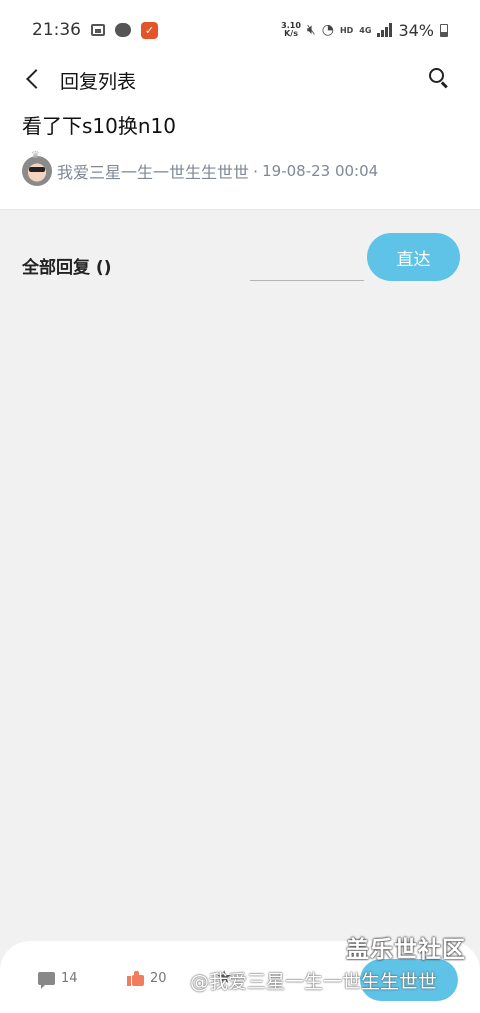  I want to click on all-replies-label: 全部回复 (), so click(67, 268).